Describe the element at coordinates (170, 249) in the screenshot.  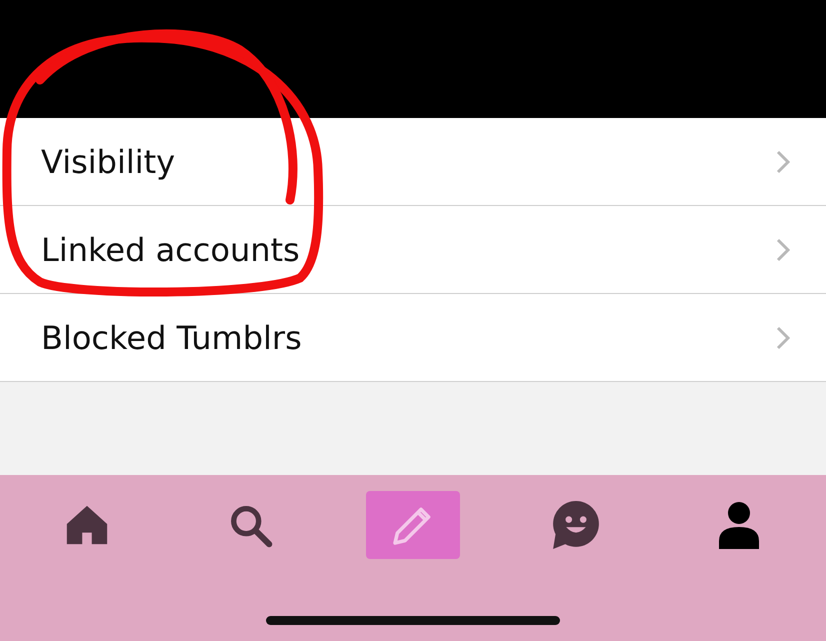
I see `settings-row-label: Linked accounts` at that location.